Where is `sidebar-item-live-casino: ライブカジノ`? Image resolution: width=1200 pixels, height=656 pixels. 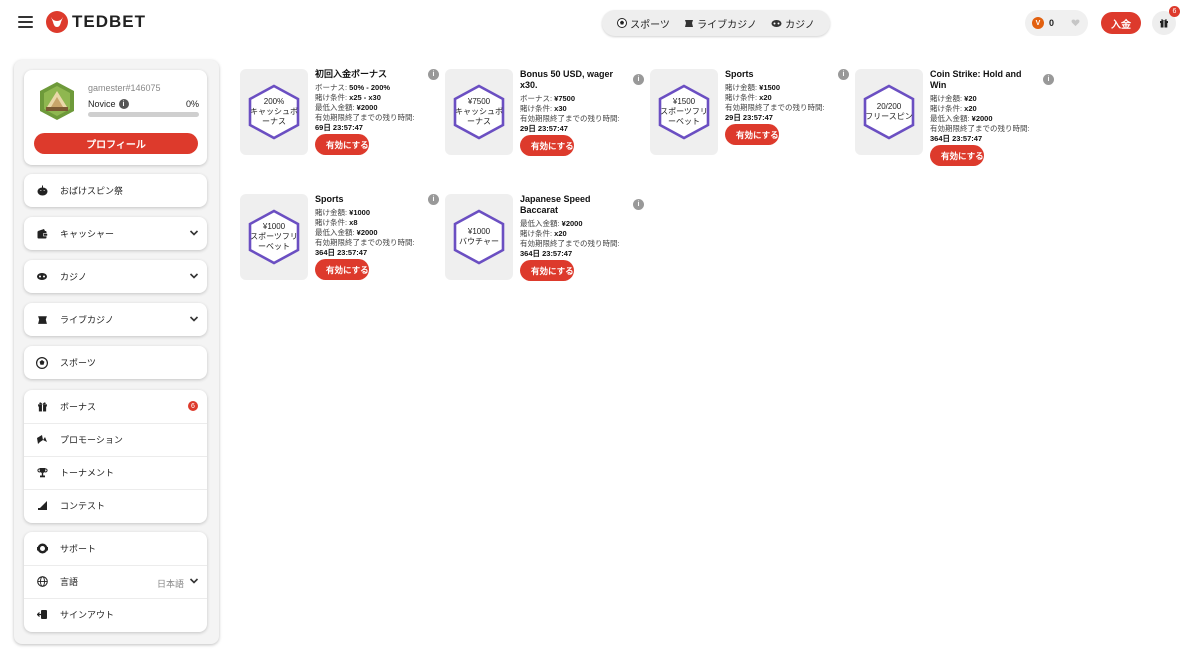 sidebar-item-live-casino: ライブカジノ is located at coordinates (115, 319).